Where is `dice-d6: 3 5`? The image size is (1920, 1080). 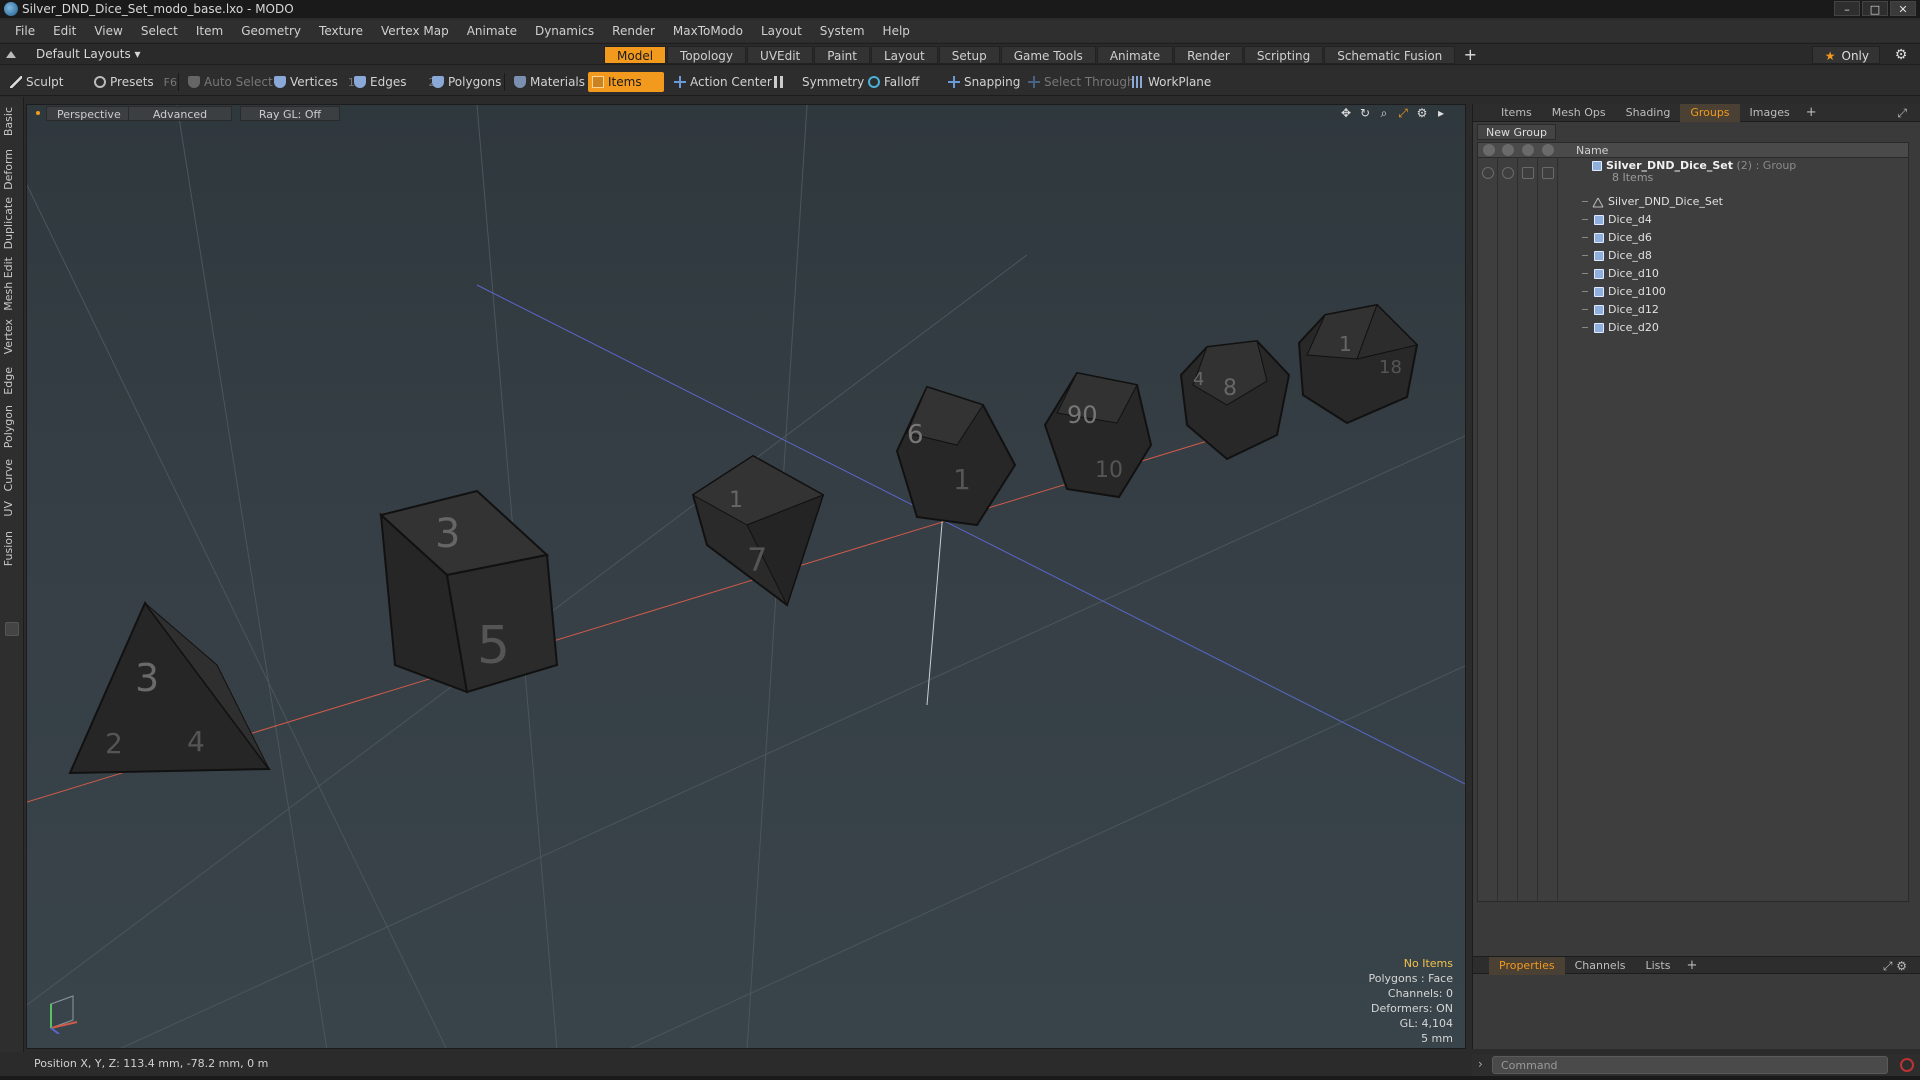 dice-d6: 3 5 is located at coordinates (468, 591).